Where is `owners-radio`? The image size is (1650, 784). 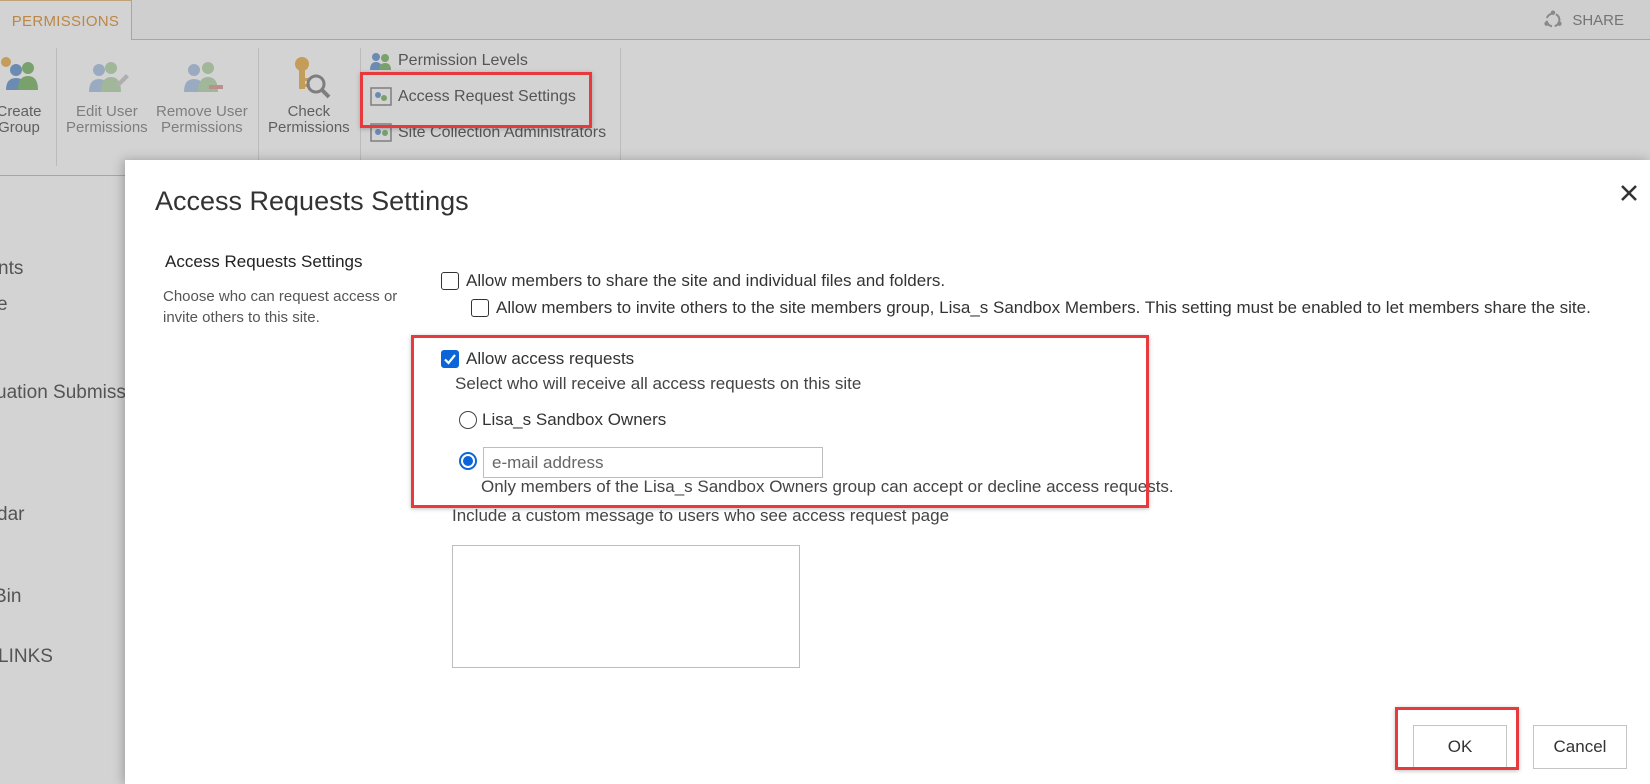 owners-radio is located at coordinates (468, 420).